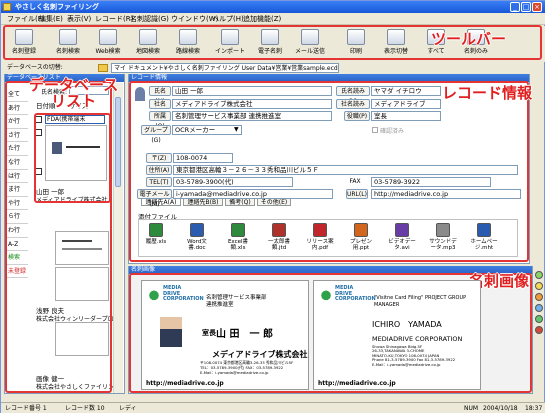 The image size is (545, 413). What do you see at coordinates (244, 334) in the screenshot?
I see `card-front-name: 山 田 一 郎` at bounding box center [244, 334].